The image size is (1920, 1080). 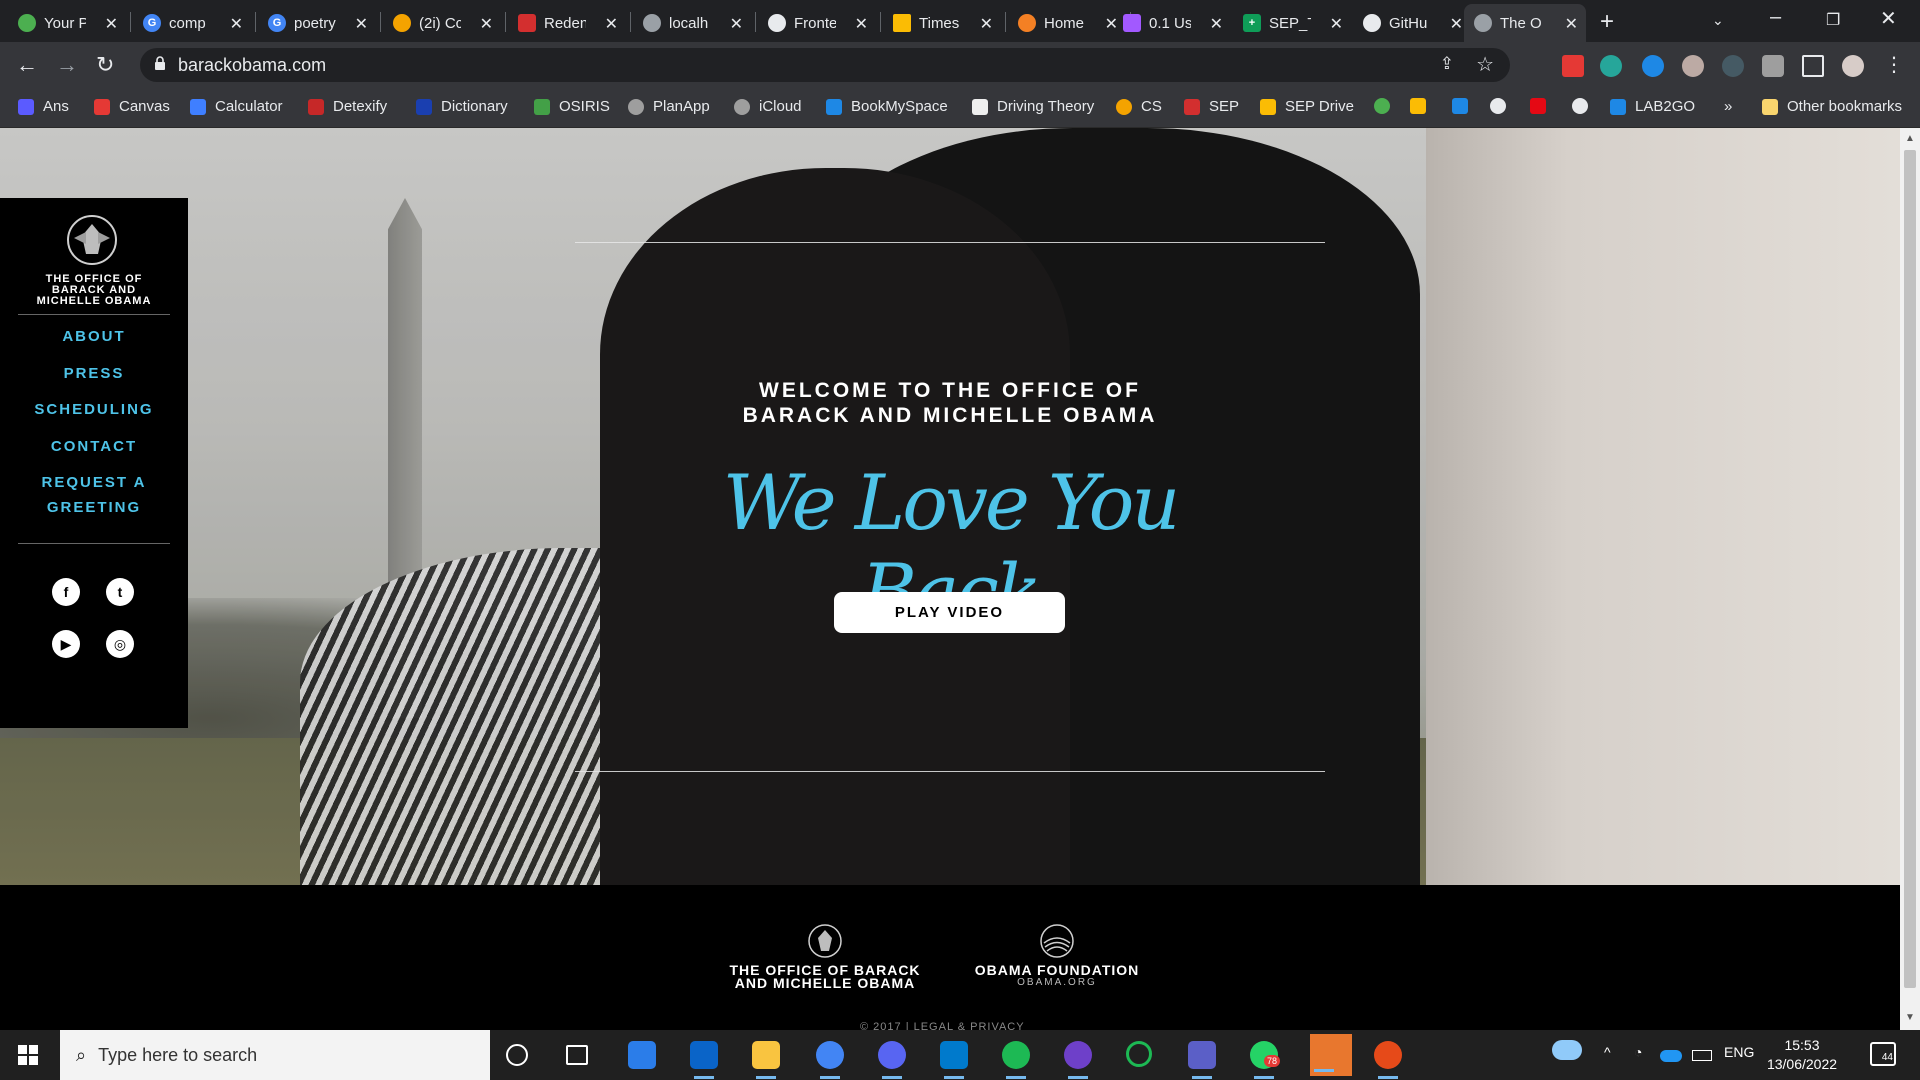 What do you see at coordinates (94, 336) in the screenshot?
I see `nav-about: ABOUT` at bounding box center [94, 336].